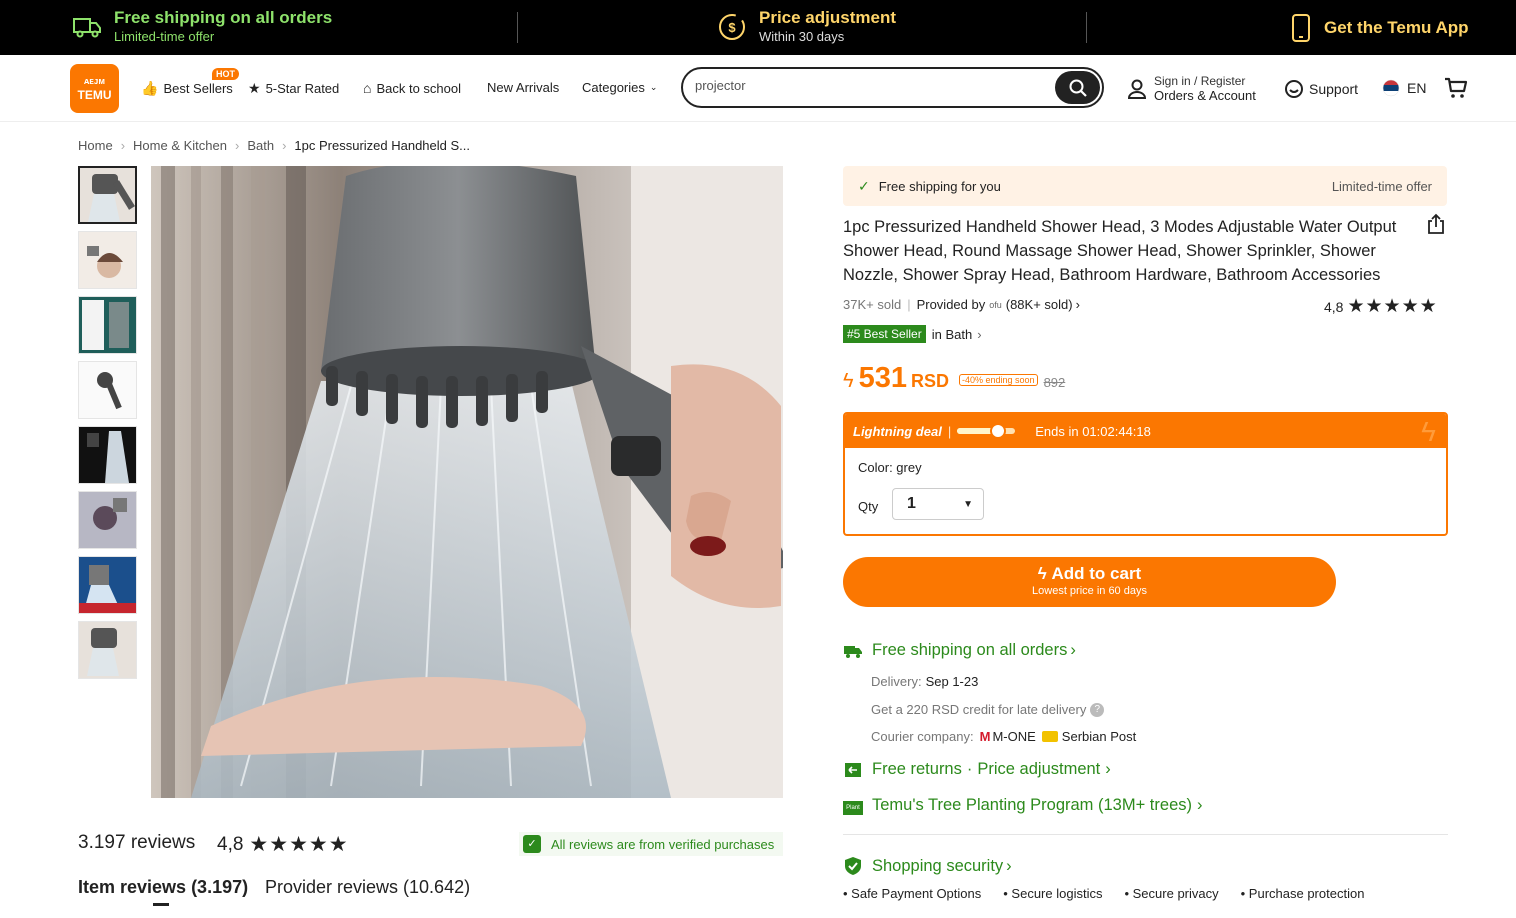 The width and height of the screenshot is (1516, 918). Describe the element at coordinates (1093, 431) in the screenshot. I see `deal-countdown: Ends in 01:02:44:18` at that location.